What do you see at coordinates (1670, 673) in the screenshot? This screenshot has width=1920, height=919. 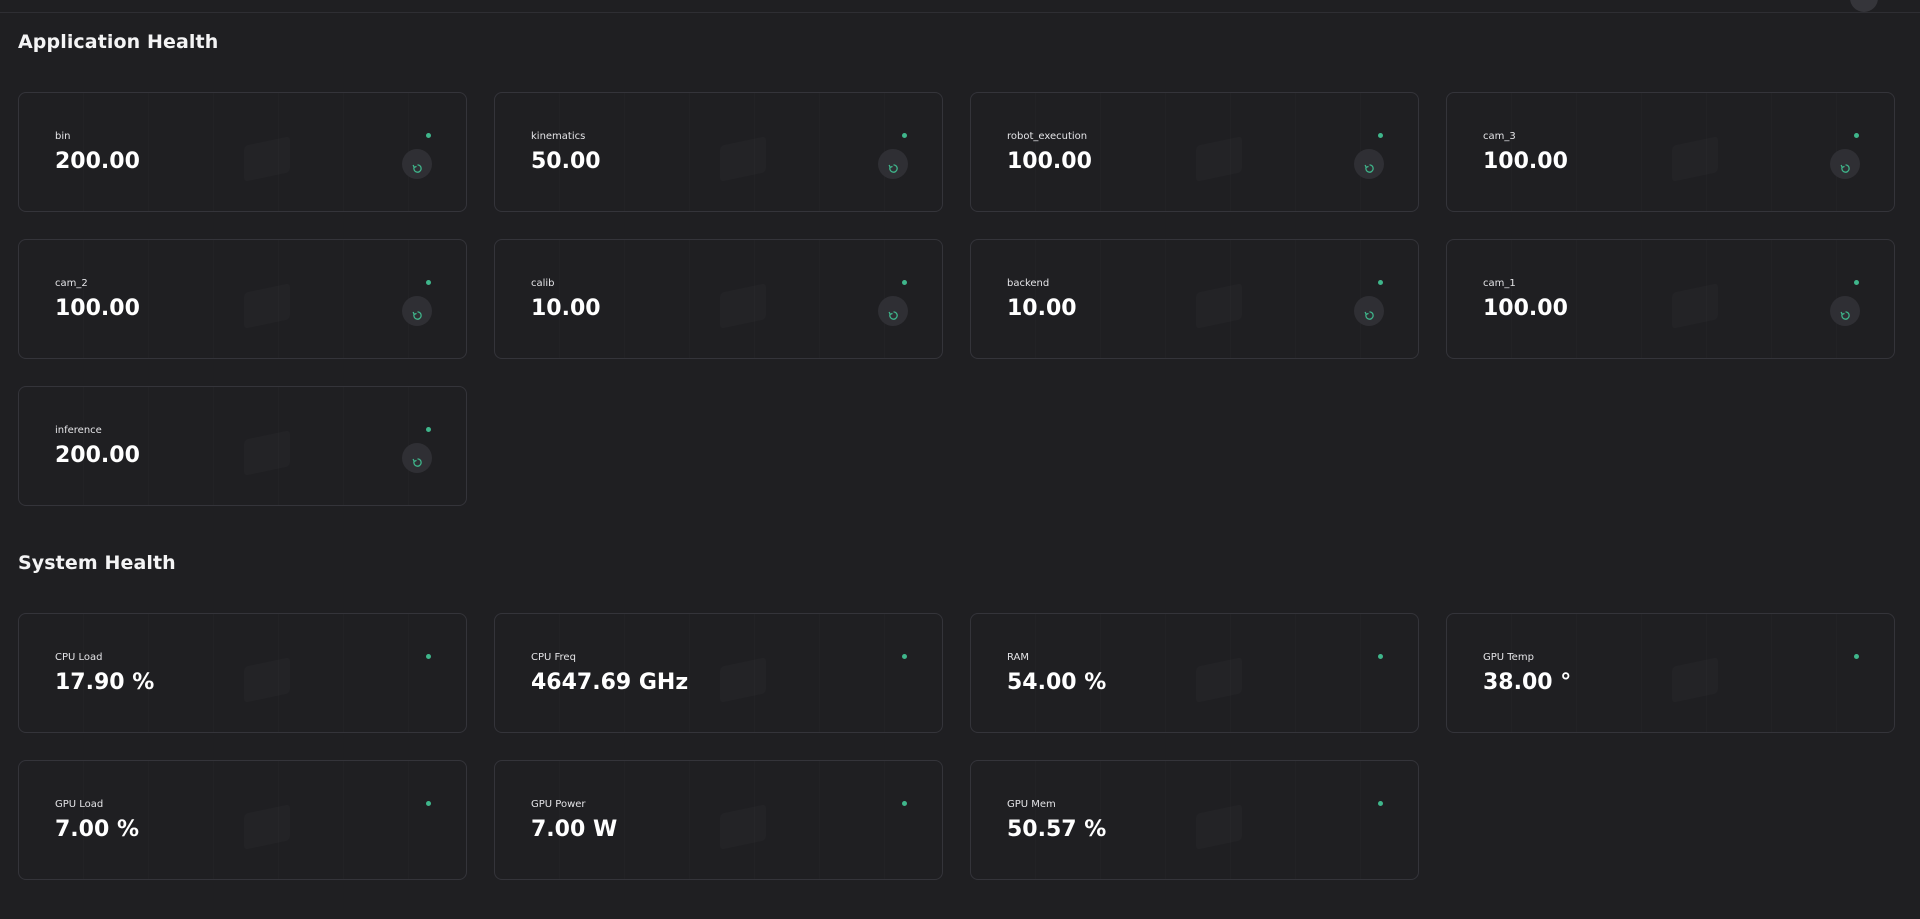 I see `sys-card-gpu-temp: GPU Temp 38.00 °` at bounding box center [1670, 673].